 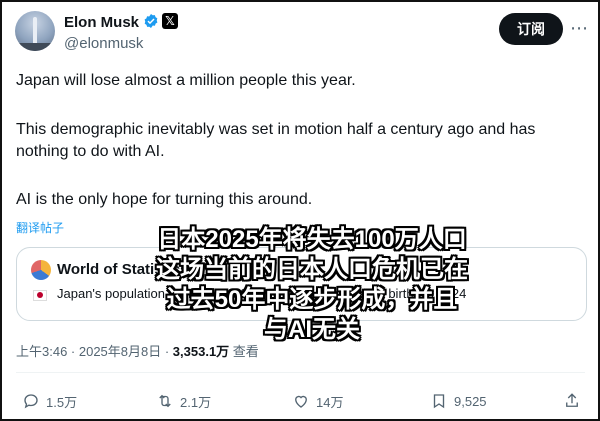 I want to click on translate-post-link: 翻译帖子, so click(x=40, y=227).